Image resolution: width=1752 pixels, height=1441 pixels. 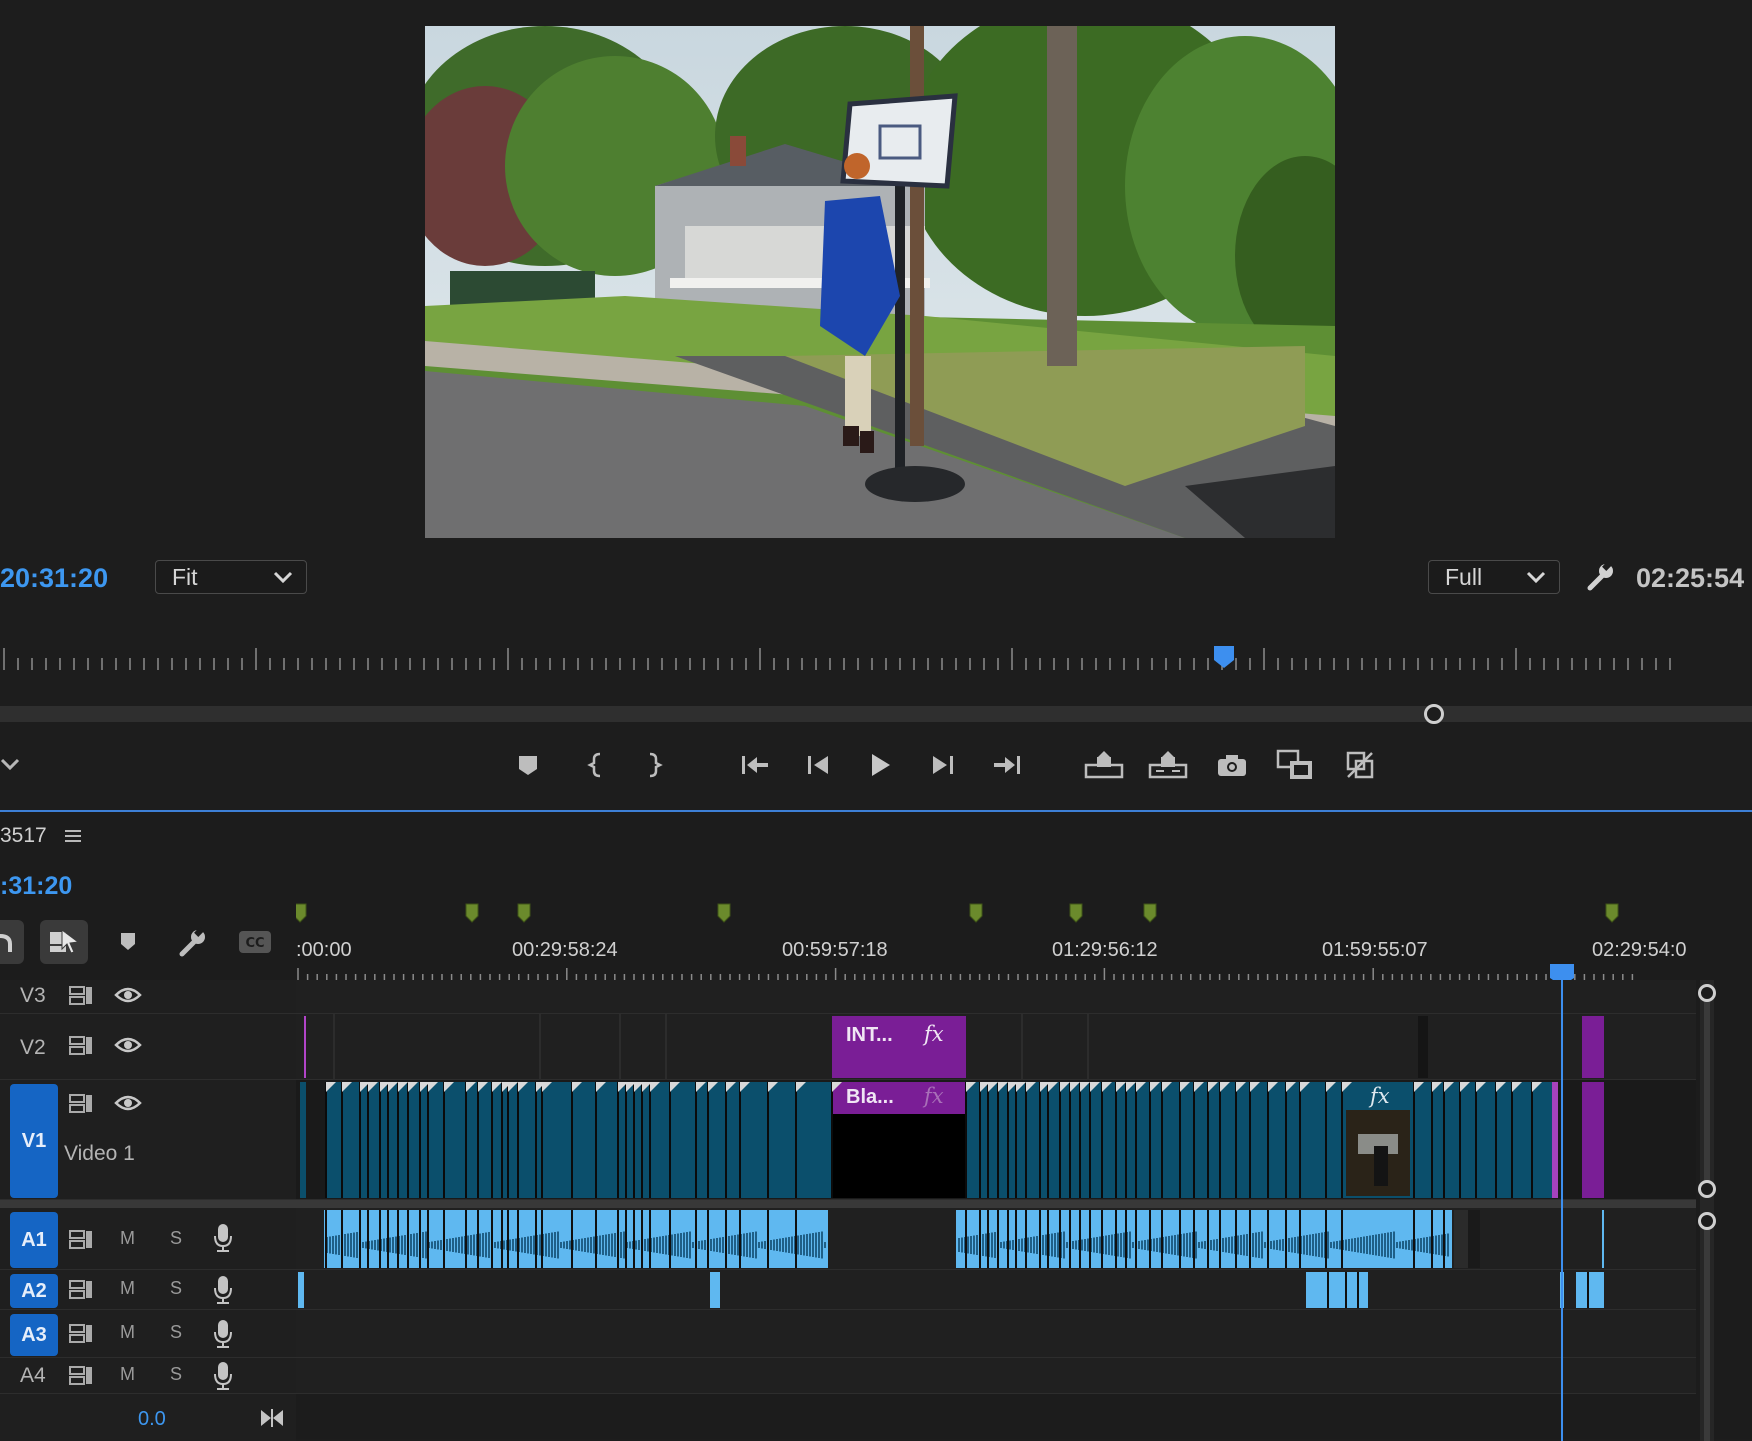 I want to click on track-target-a3: A3, so click(x=34, y=1335).